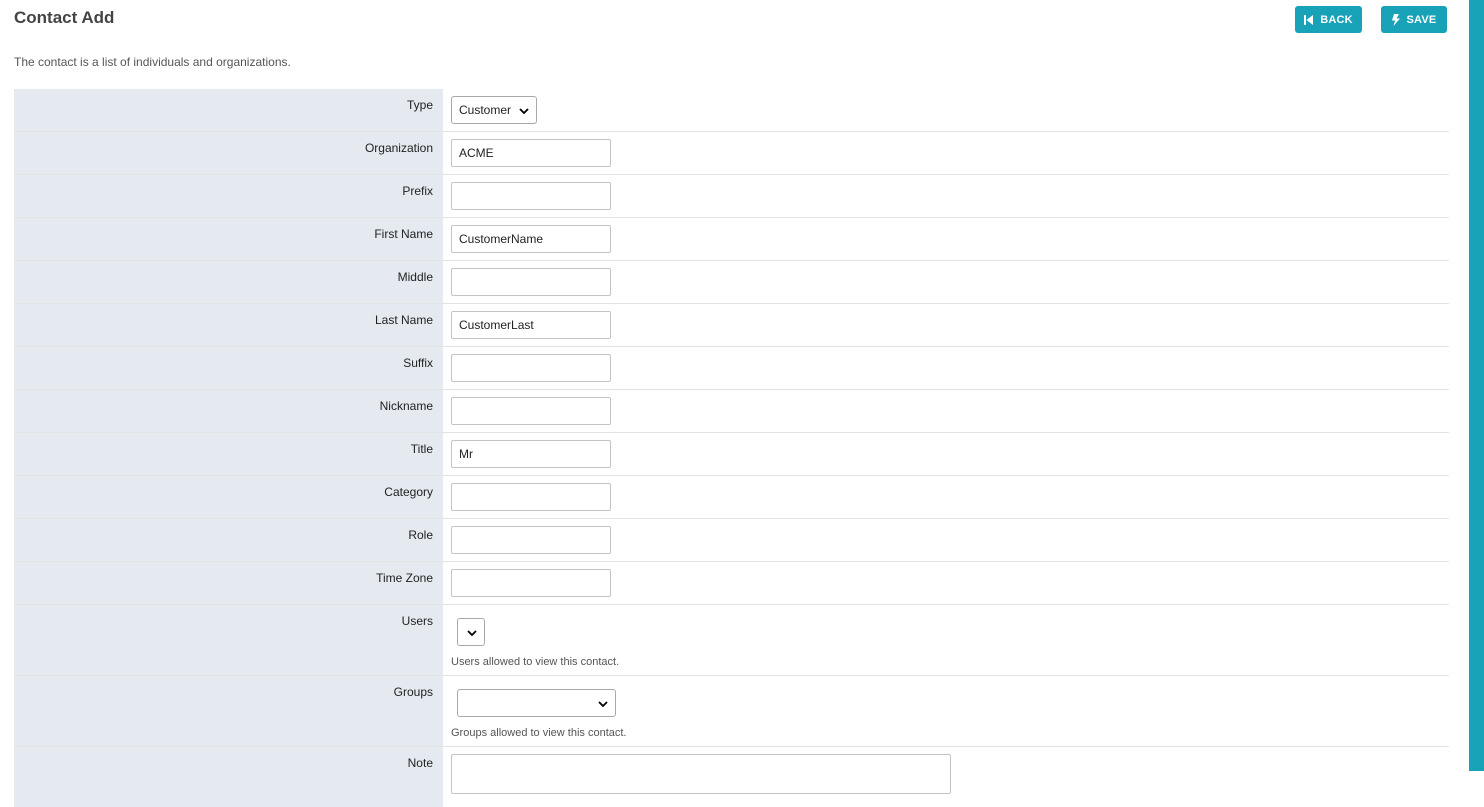  I want to click on prefix-input, so click(531, 196).